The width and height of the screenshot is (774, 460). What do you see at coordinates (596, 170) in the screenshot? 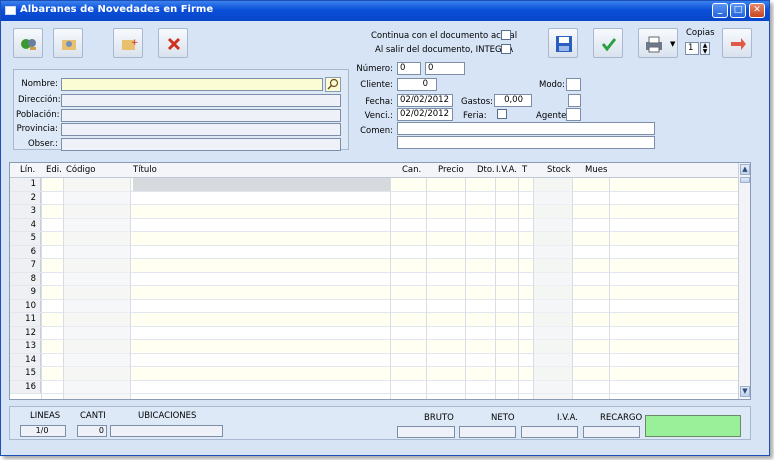
I see `col-mues: Mues` at bounding box center [596, 170].